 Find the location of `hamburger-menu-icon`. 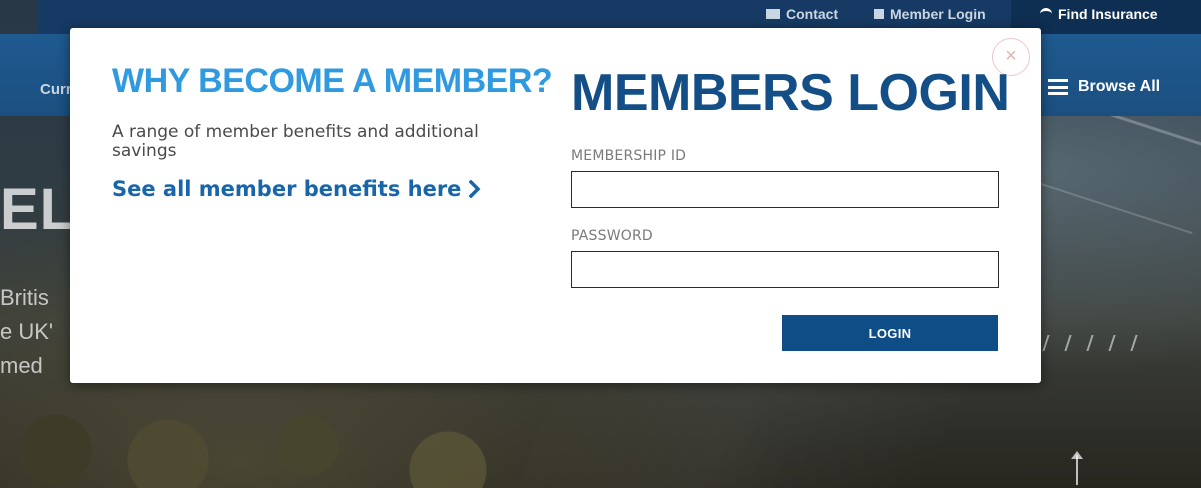

hamburger-menu-icon is located at coordinates (1058, 87).